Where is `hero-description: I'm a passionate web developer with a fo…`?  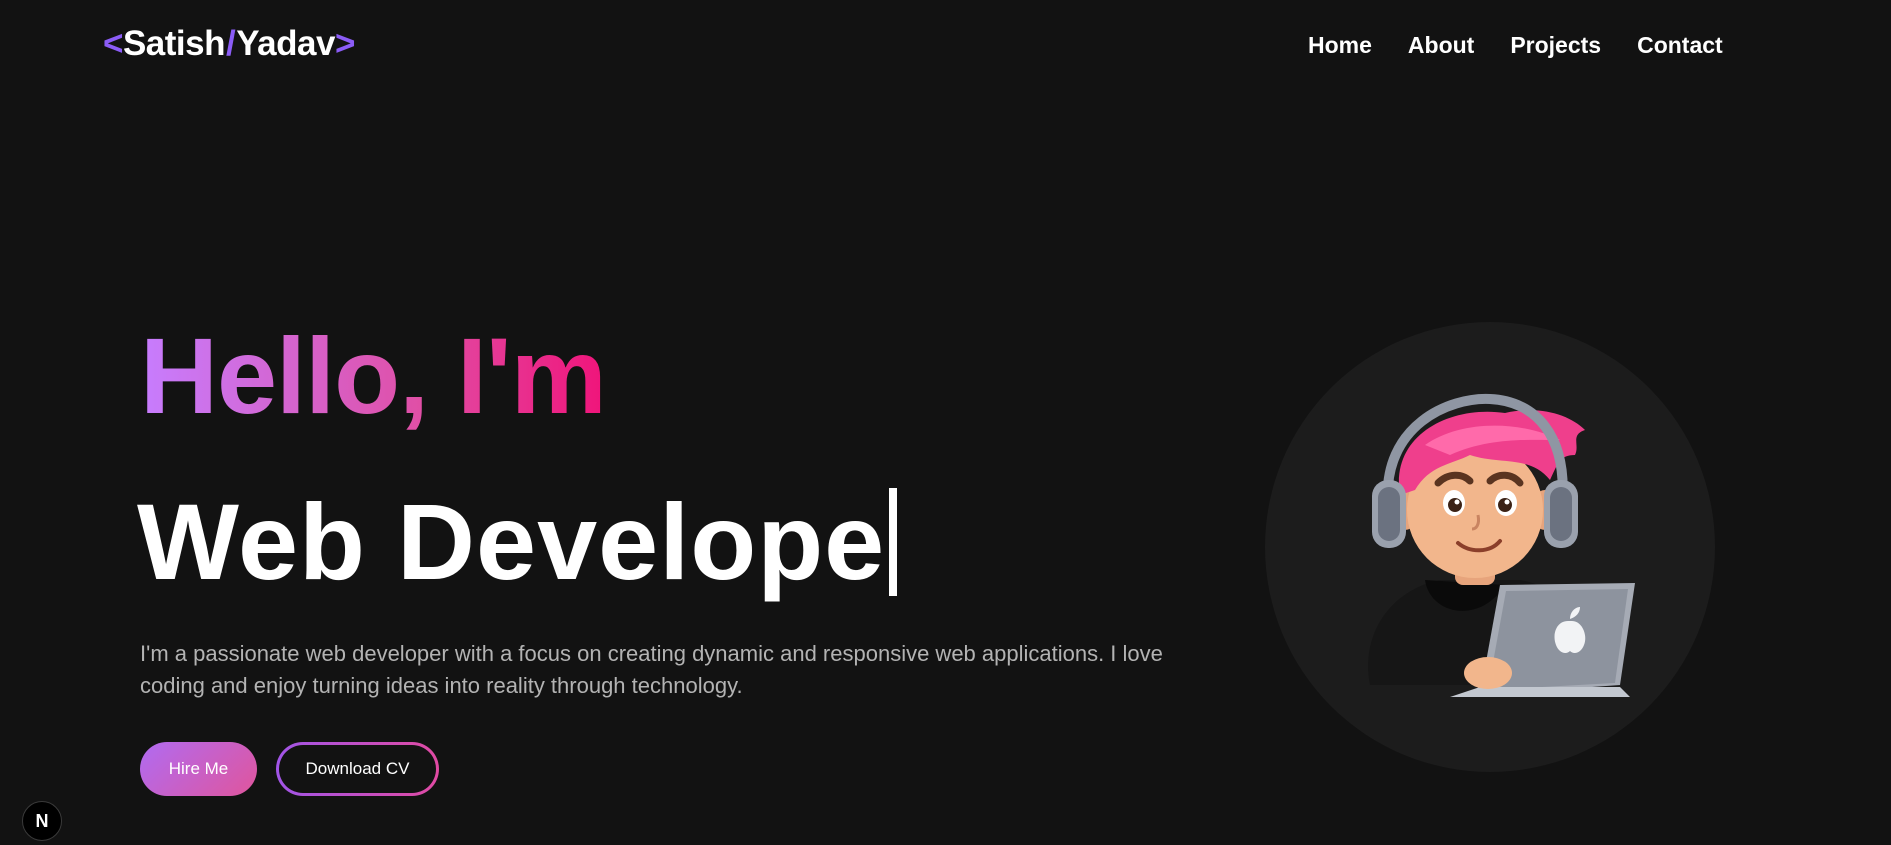
hero-description: I'm a passionate web developer with a fo… is located at coordinates (651, 669).